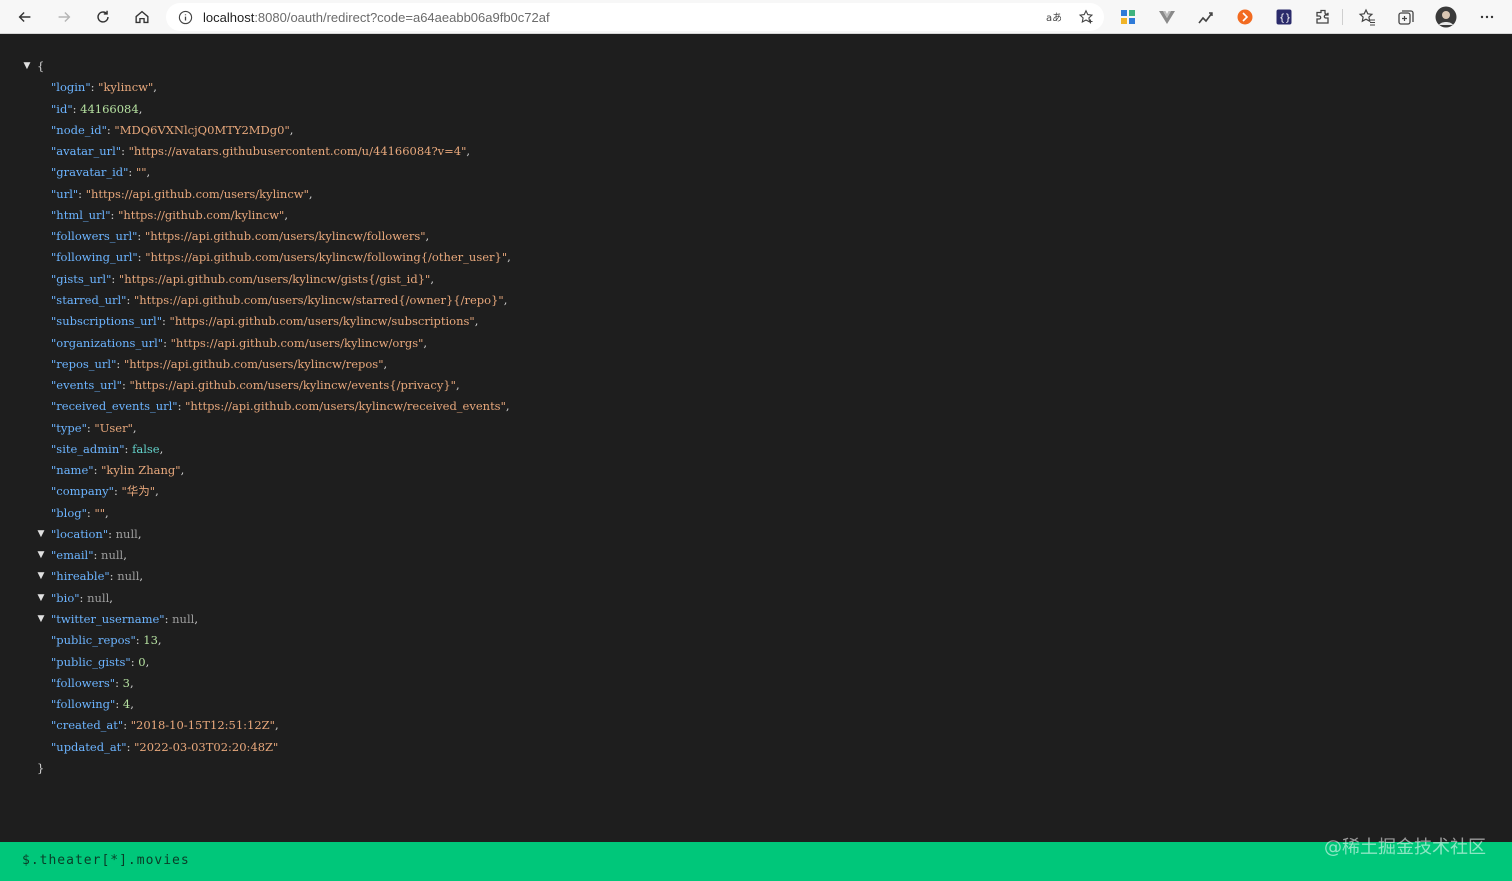 The height and width of the screenshot is (881, 1512). What do you see at coordinates (126, 87) in the screenshot?
I see `json-value: "kylincw"` at bounding box center [126, 87].